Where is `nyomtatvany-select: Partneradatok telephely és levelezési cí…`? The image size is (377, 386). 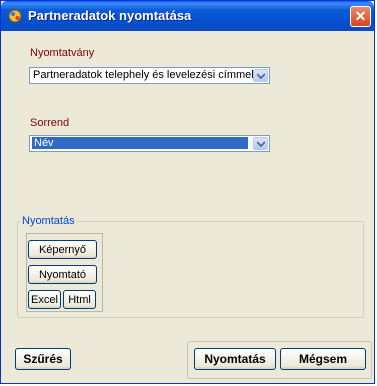
nyomtatvany-select: Partneradatok telephely és levelezési cí… is located at coordinates (149, 75).